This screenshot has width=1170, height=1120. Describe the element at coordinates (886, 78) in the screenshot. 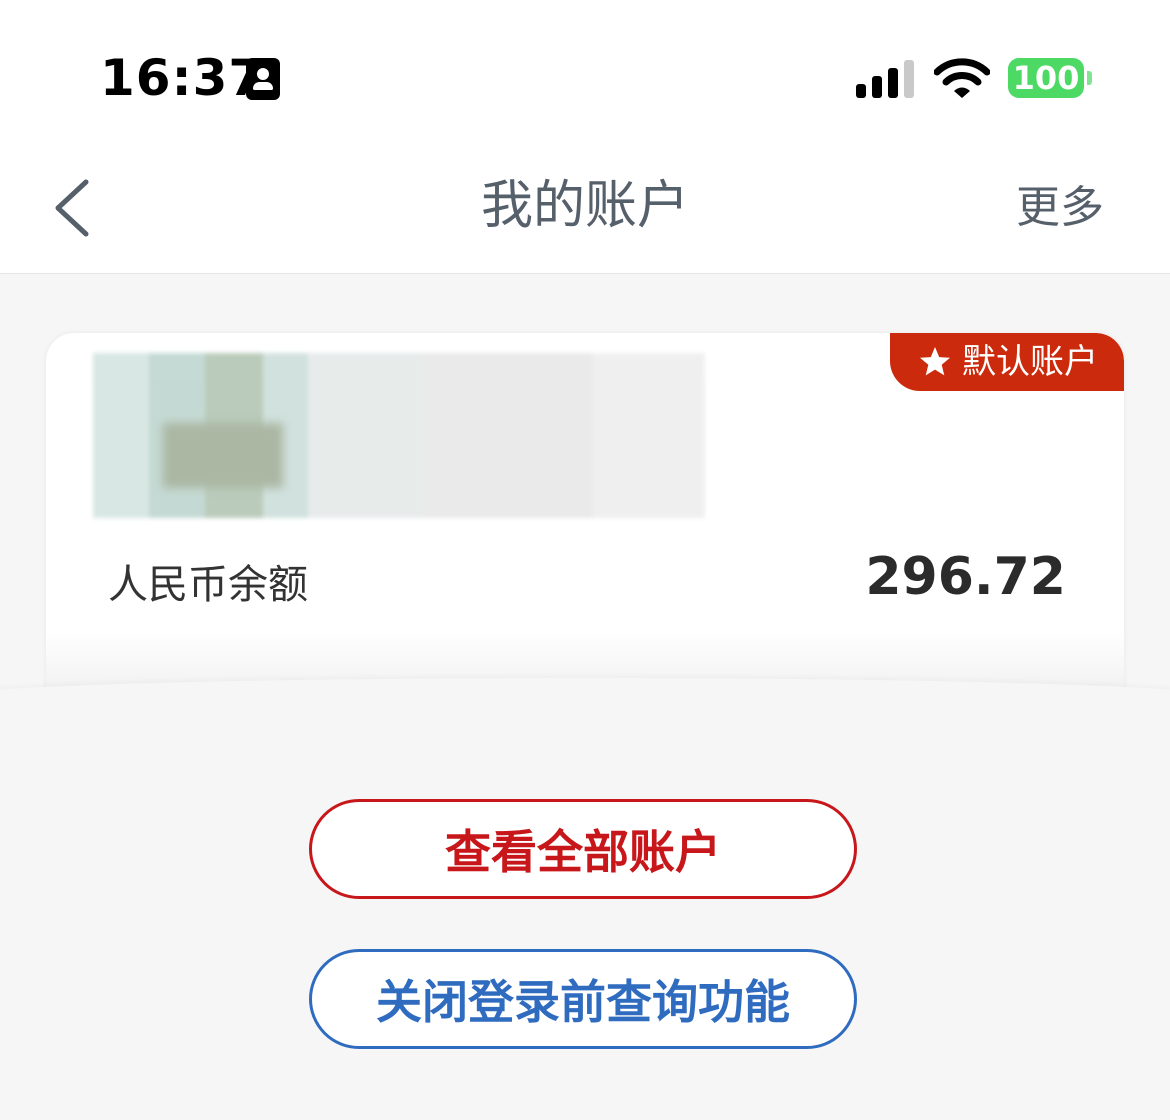

I see `signal-icon` at that location.